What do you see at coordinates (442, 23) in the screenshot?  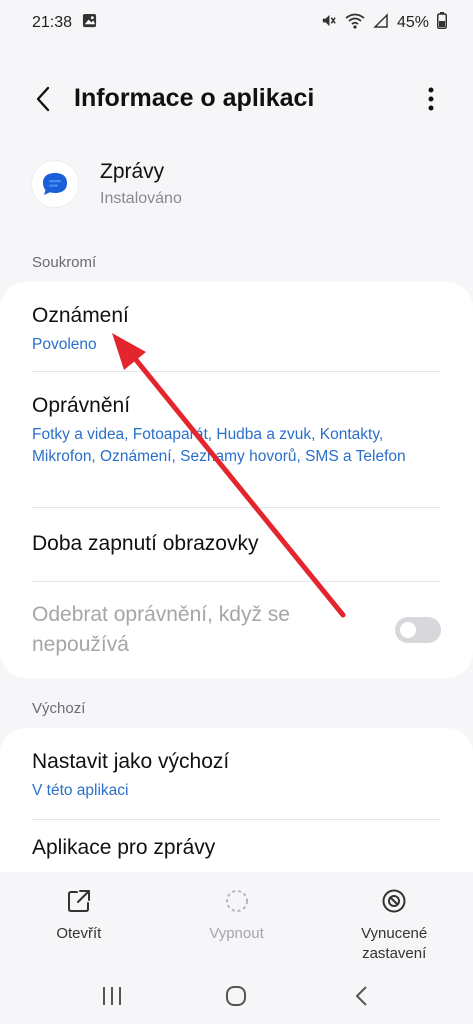 I see `battery-icon` at bounding box center [442, 23].